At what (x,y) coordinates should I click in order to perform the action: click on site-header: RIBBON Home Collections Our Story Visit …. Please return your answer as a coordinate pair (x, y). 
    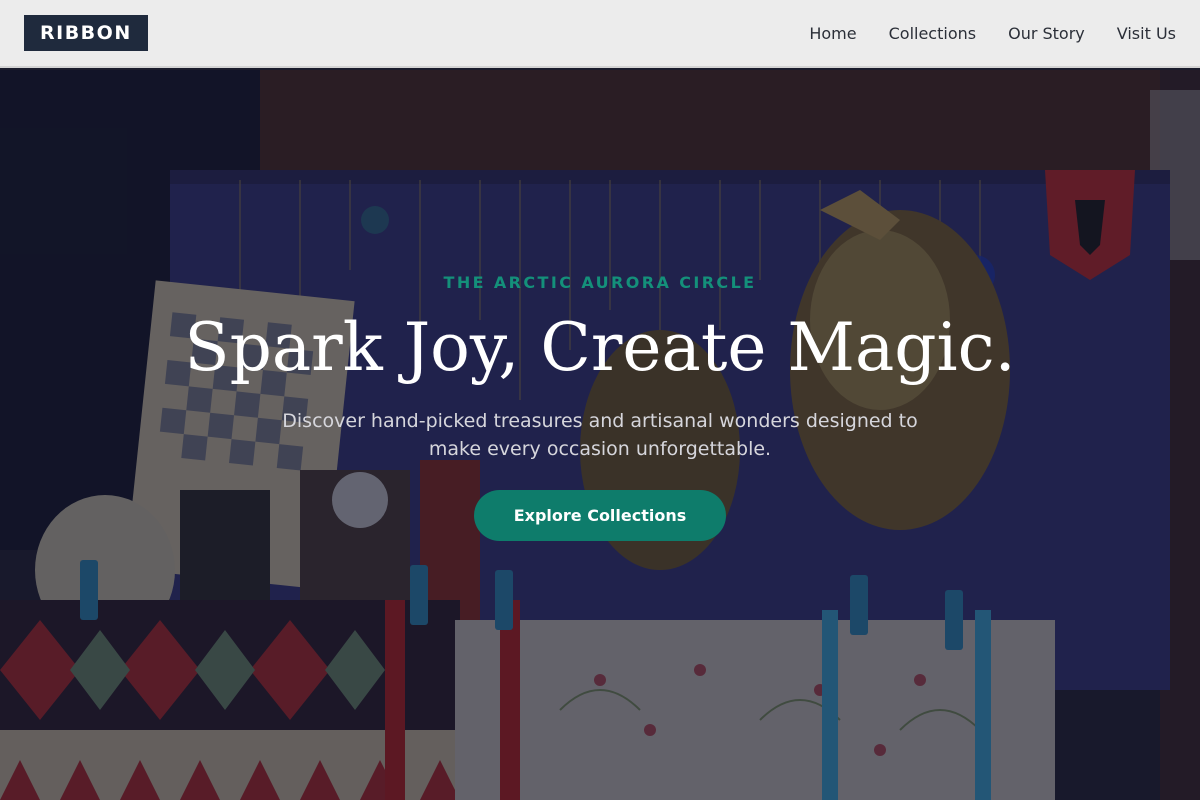
    Looking at the image, I should click on (600, 34).